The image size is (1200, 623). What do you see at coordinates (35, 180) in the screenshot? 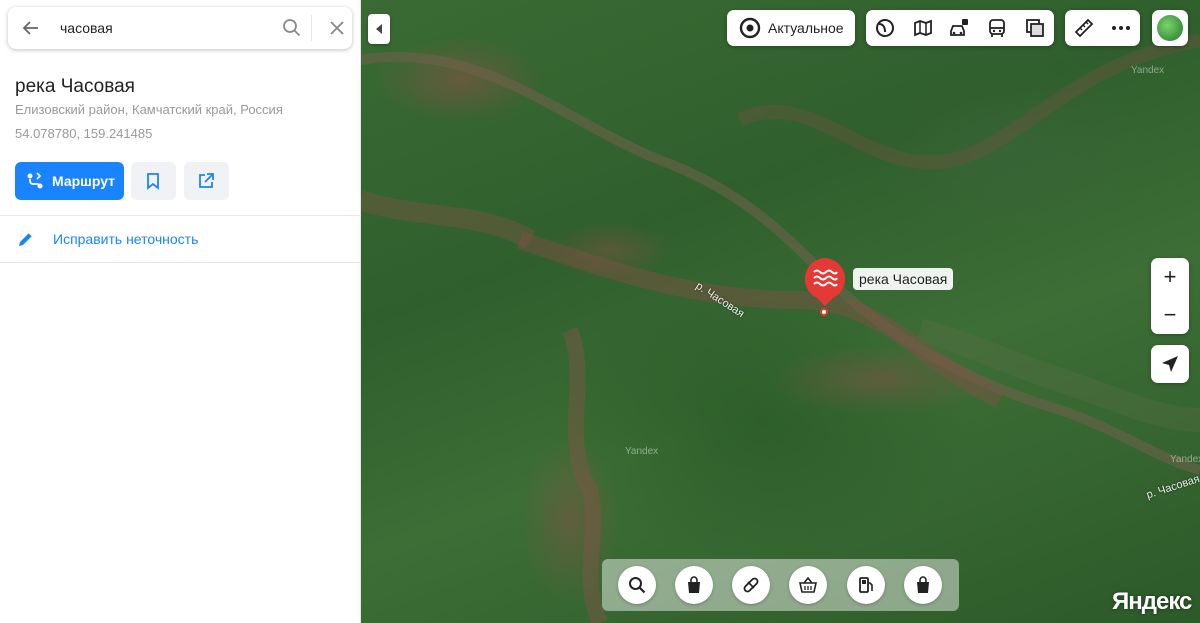
I see `route-icon` at bounding box center [35, 180].